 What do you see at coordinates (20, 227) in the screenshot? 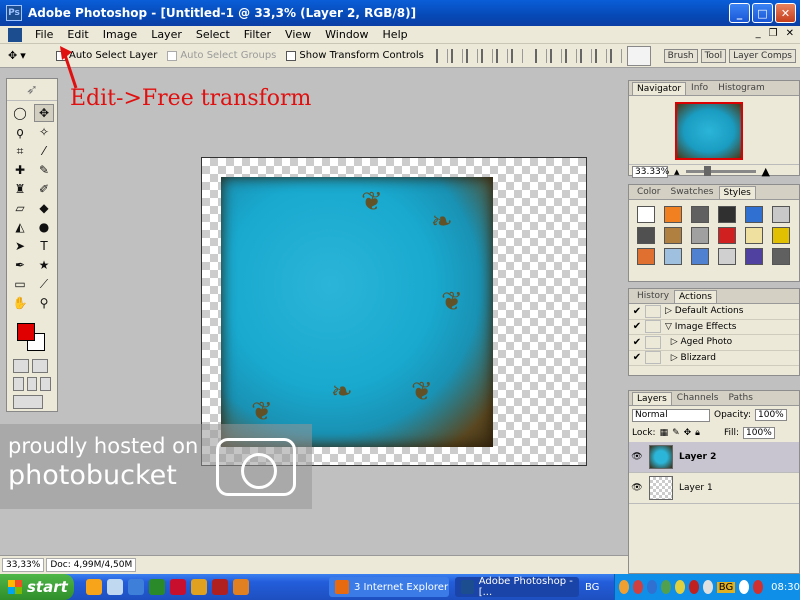
I see `blur-tool-icon: ◭` at bounding box center [20, 227].